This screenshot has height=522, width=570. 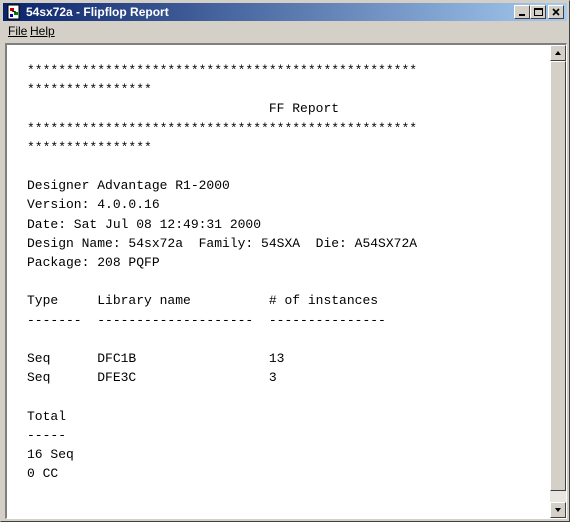 I want to click on report-line: Package: 208 PQFP, so click(x=93, y=263).